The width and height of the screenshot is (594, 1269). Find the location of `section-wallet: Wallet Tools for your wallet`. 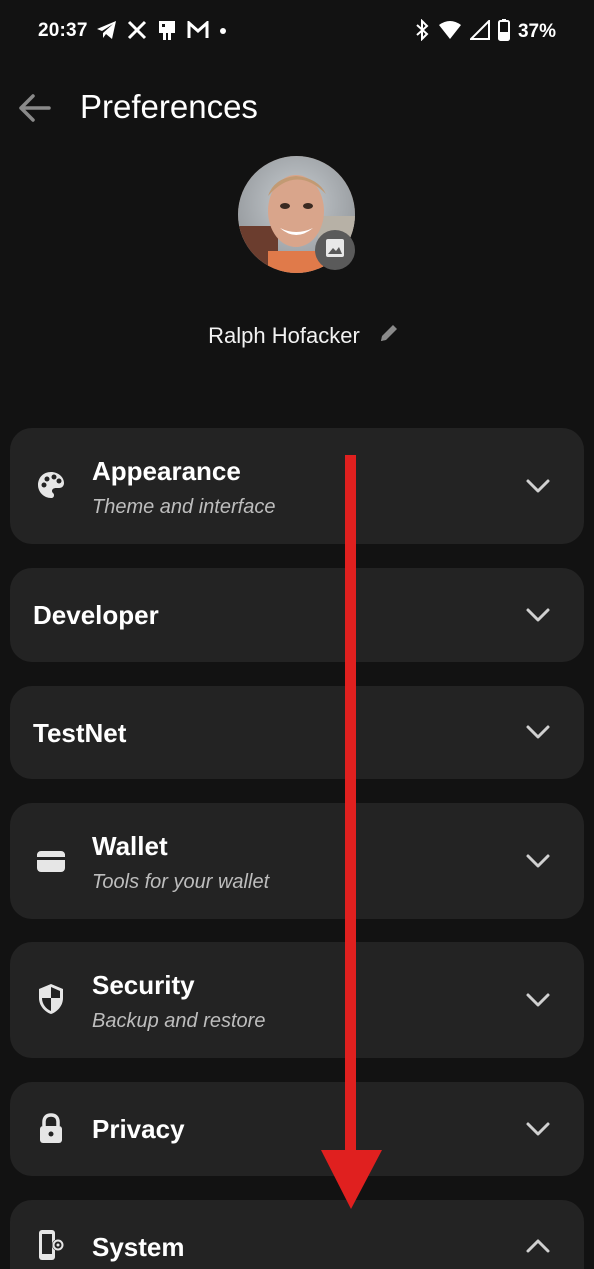

section-wallet: Wallet Tools for your wallet is located at coordinates (297, 861).